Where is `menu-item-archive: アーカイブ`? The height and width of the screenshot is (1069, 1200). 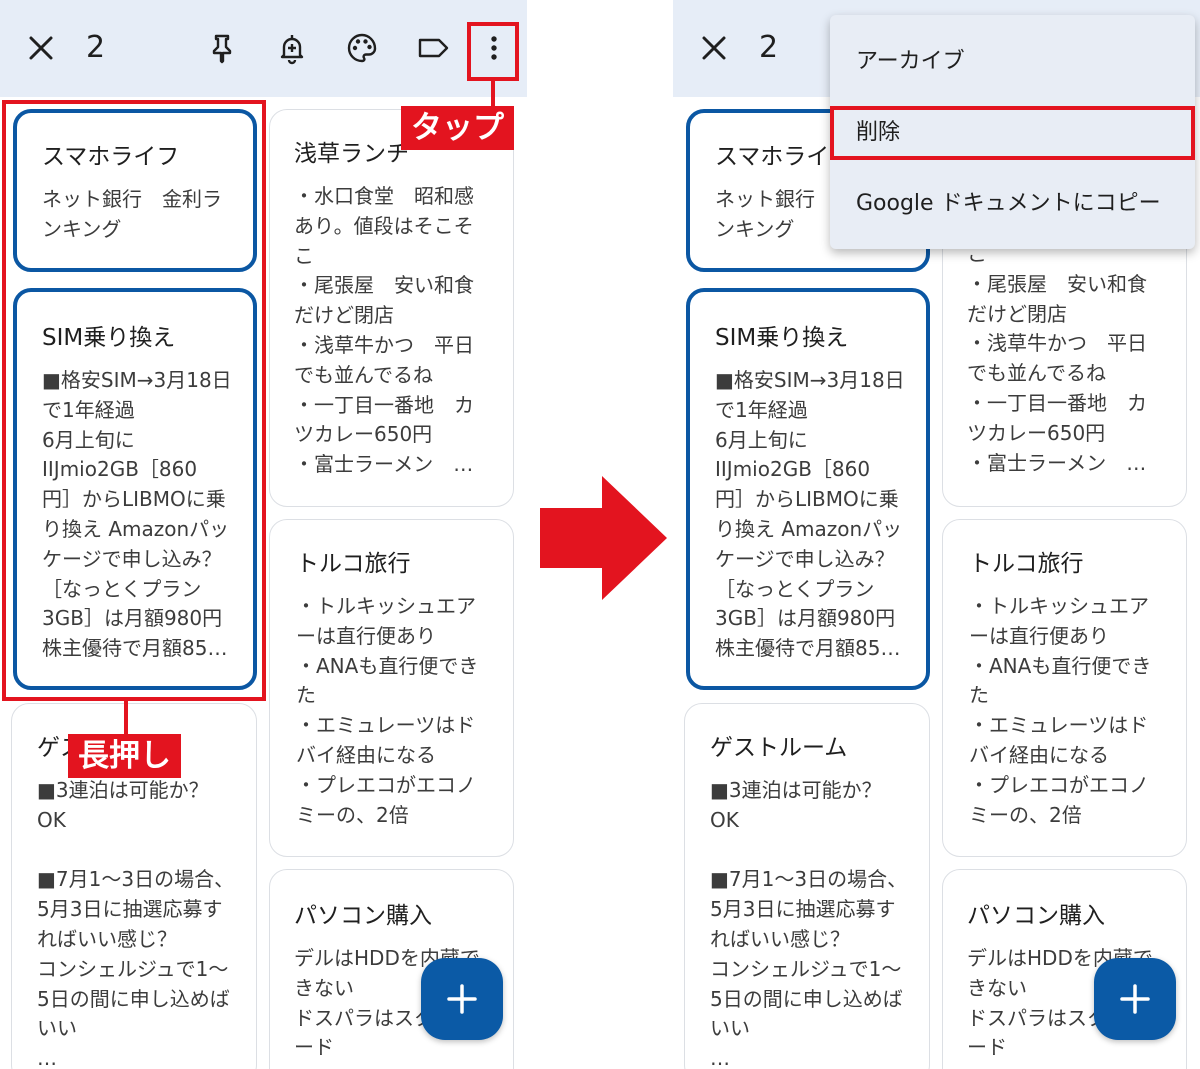 menu-item-archive: アーカイブ is located at coordinates (1012, 62).